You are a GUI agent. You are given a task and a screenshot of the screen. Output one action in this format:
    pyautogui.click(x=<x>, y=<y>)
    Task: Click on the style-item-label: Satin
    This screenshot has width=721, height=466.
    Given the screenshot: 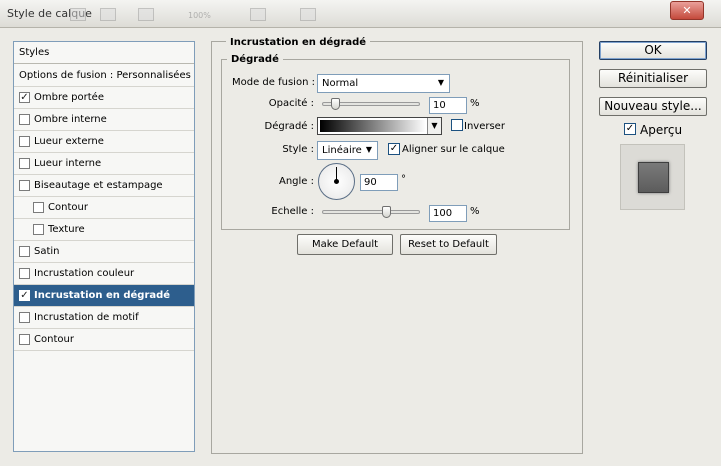 What is the action you would take?
    pyautogui.click(x=47, y=251)
    